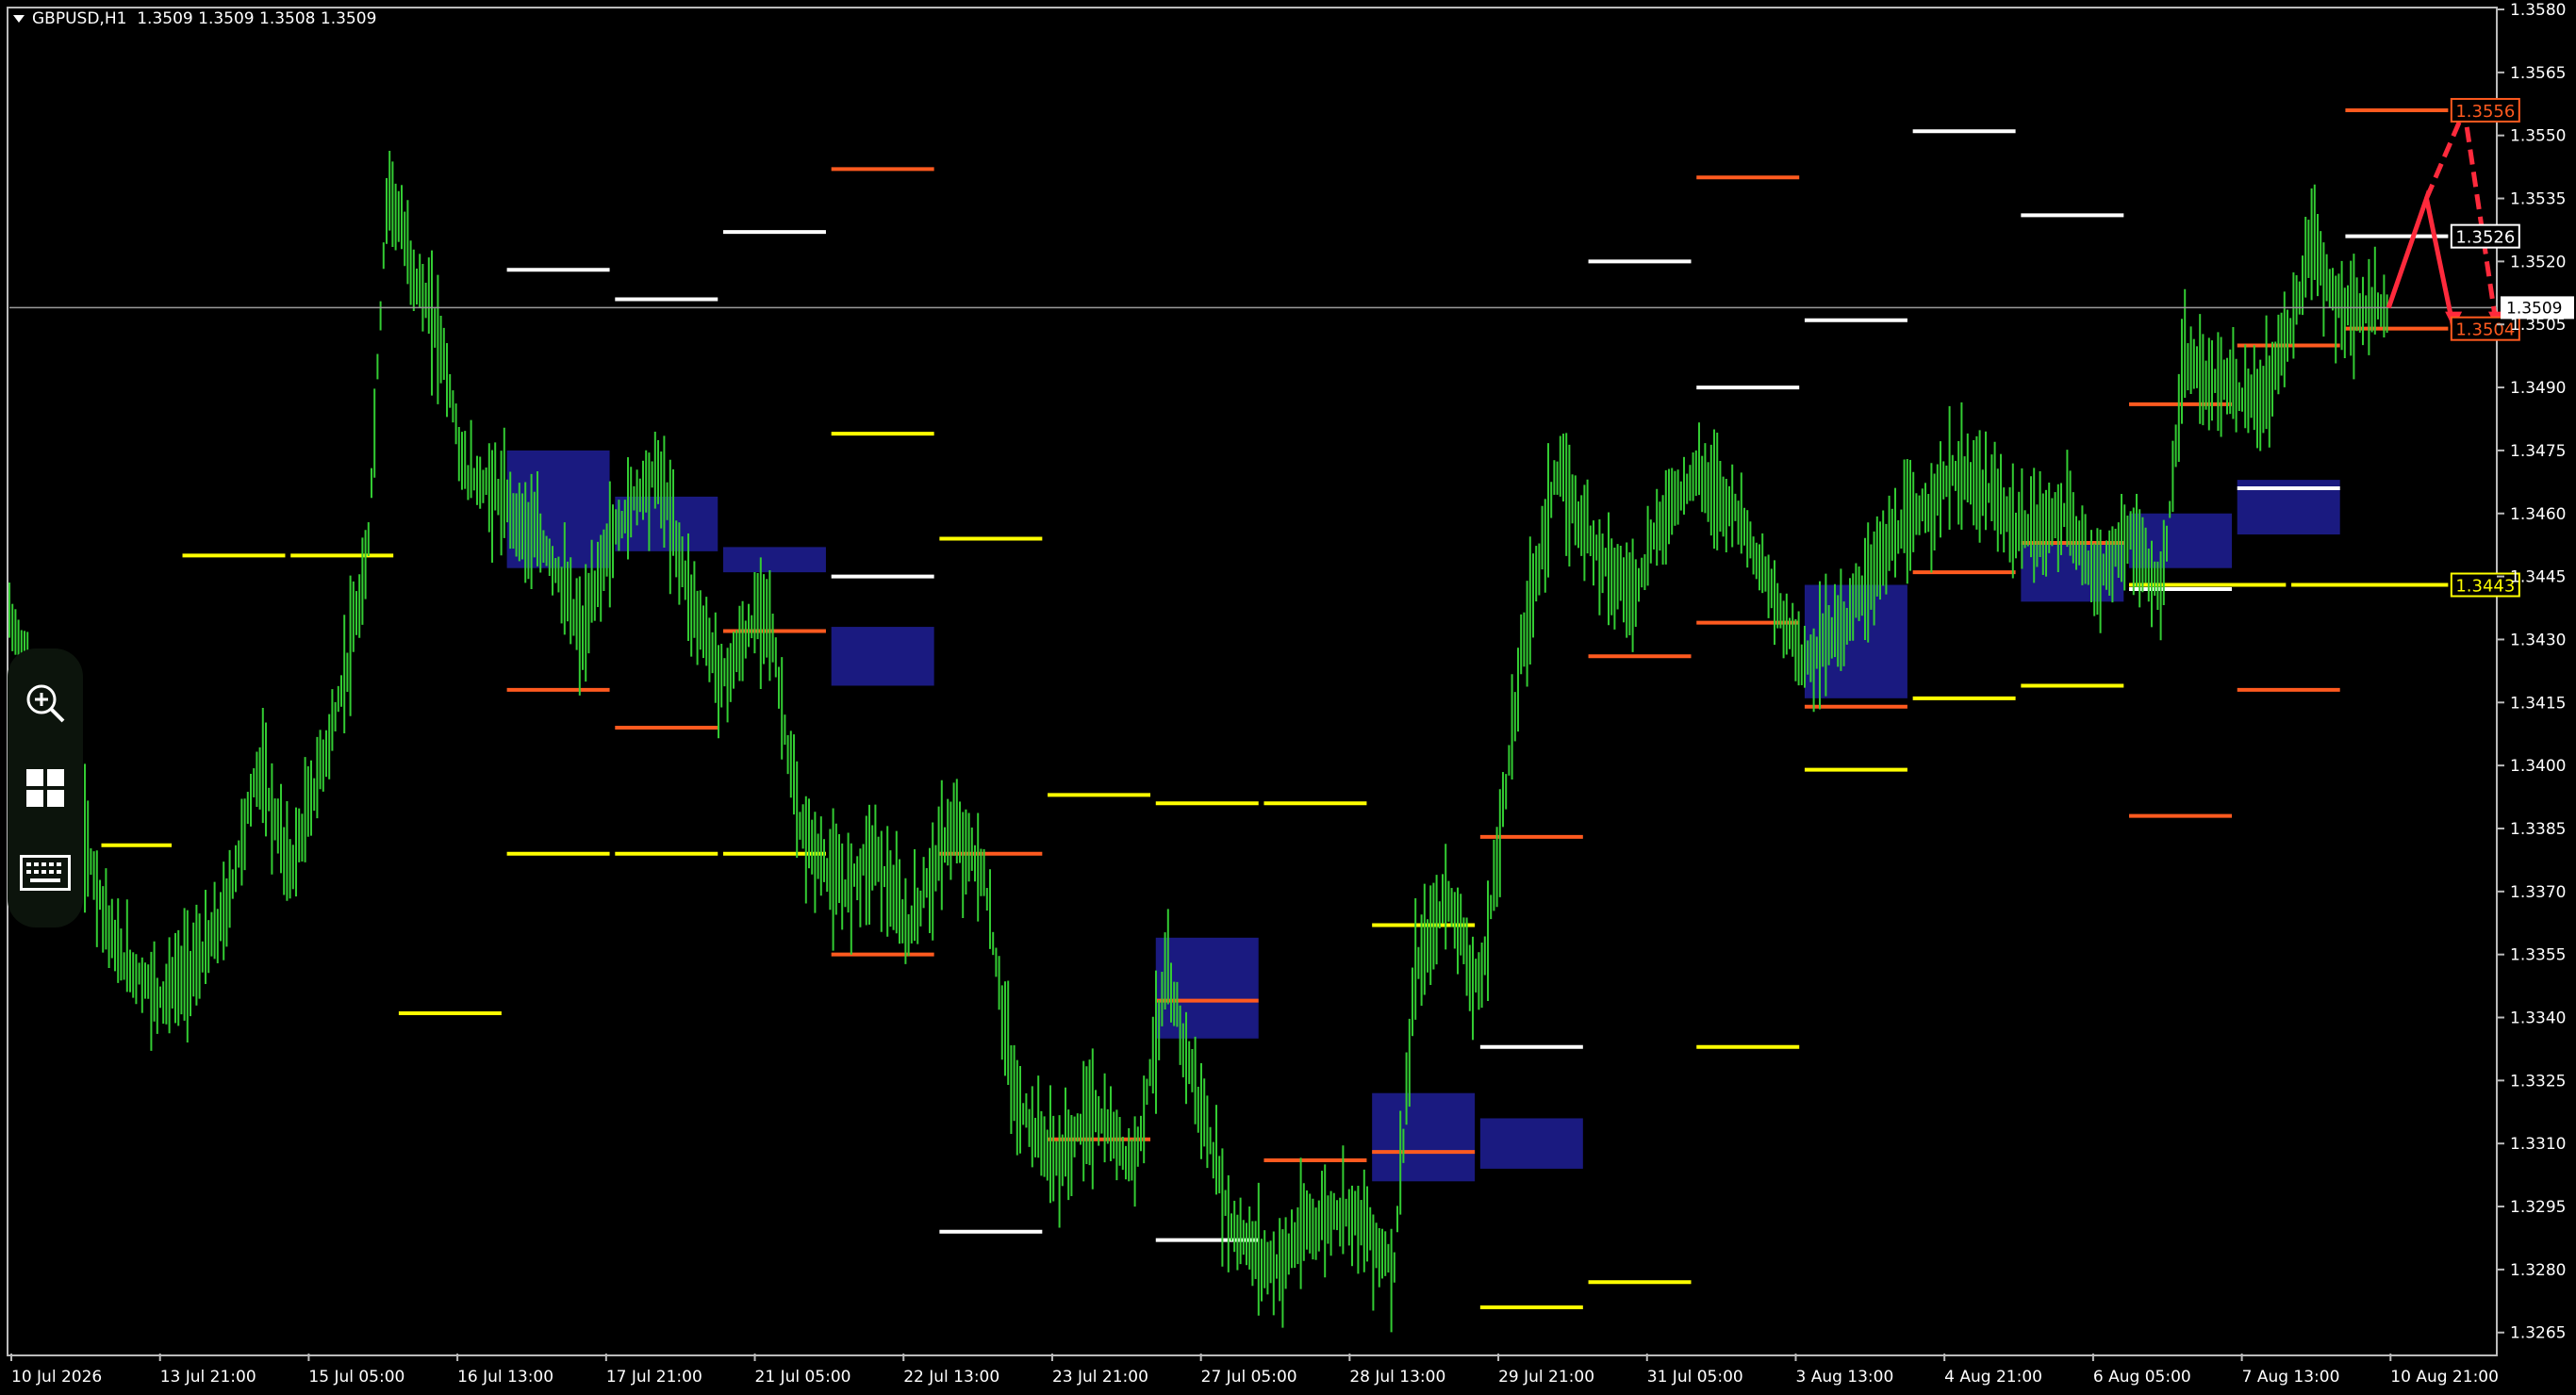  What do you see at coordinates (2538, 1018) in the screenshot?
I see `y-tick-label: 1.3340` at bounding box center [2538, 1018].